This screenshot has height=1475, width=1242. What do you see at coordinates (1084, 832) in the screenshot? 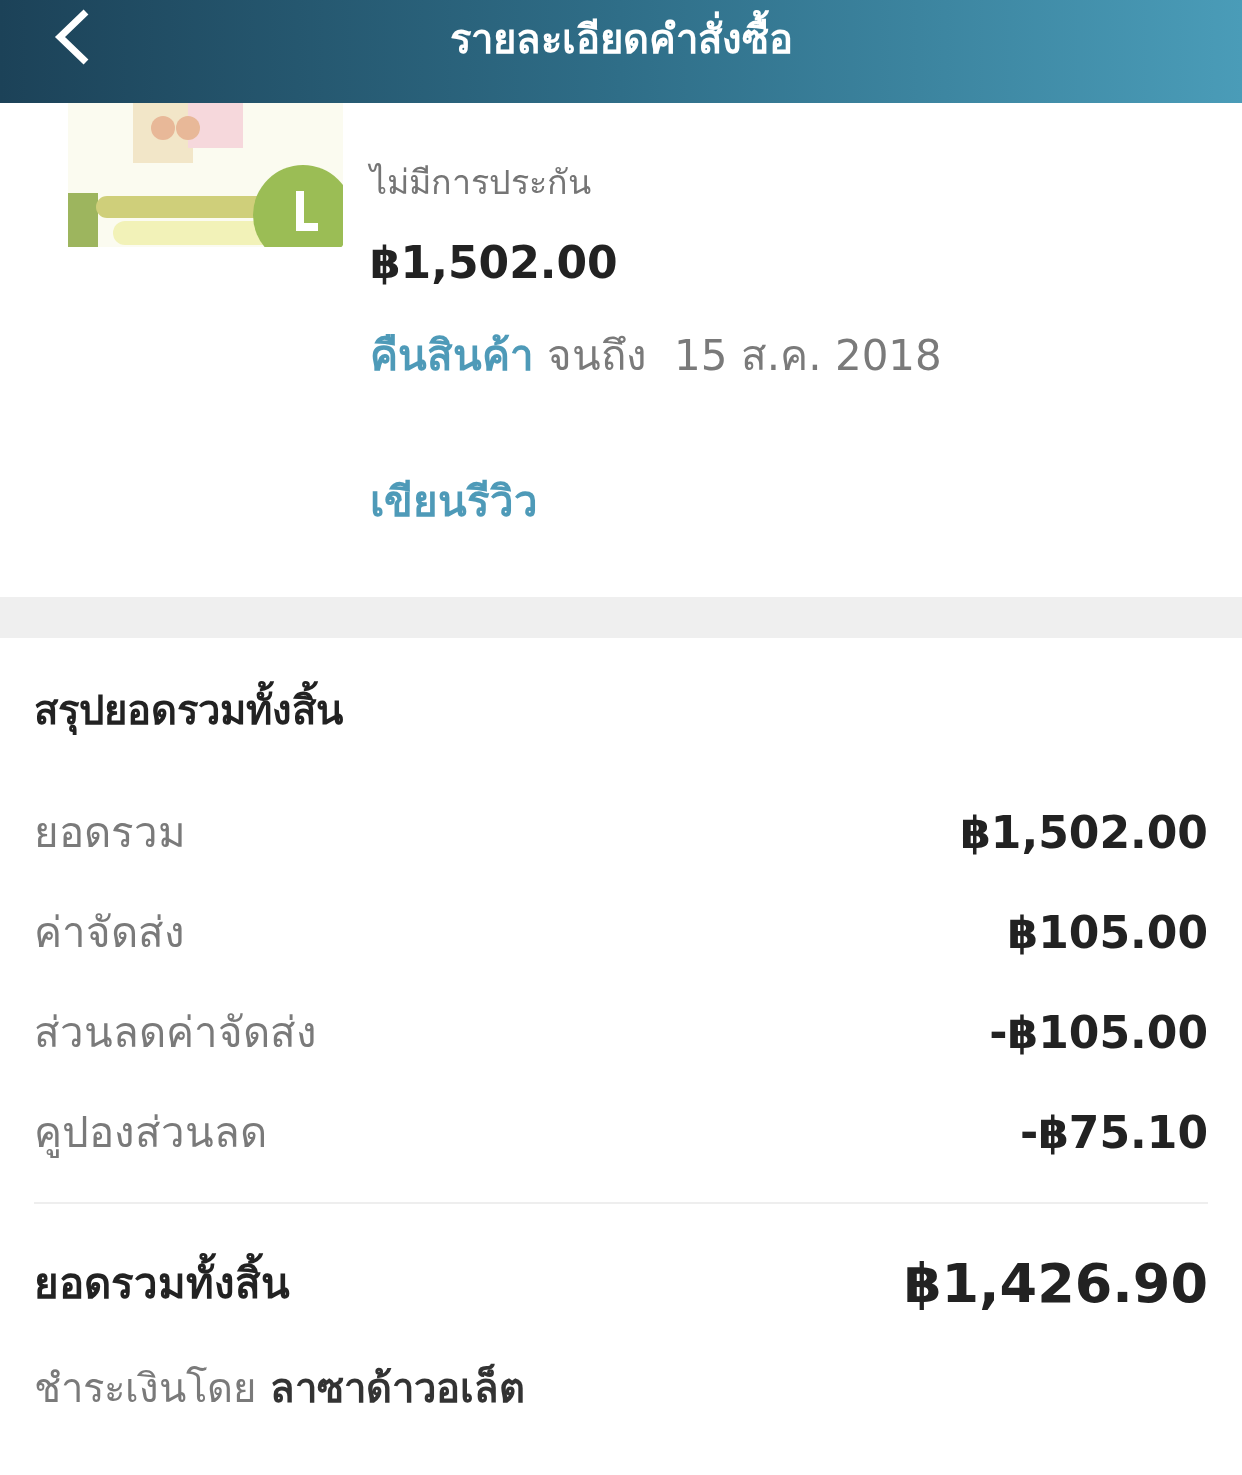
I see `summary-amount: ฿1,502.00` at bounding box center [1084, 832].